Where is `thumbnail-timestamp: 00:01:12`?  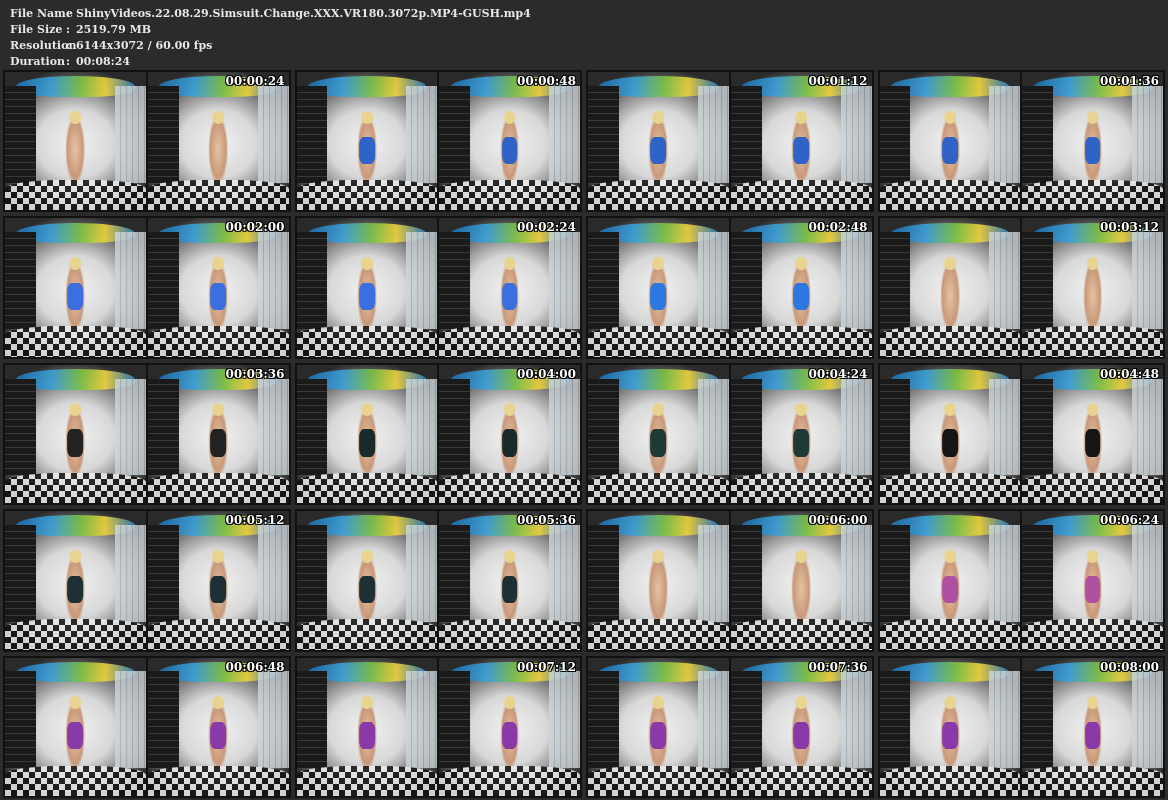
thumbnail-timestamp: 00:01:12 is located at coordinates (838, 81).